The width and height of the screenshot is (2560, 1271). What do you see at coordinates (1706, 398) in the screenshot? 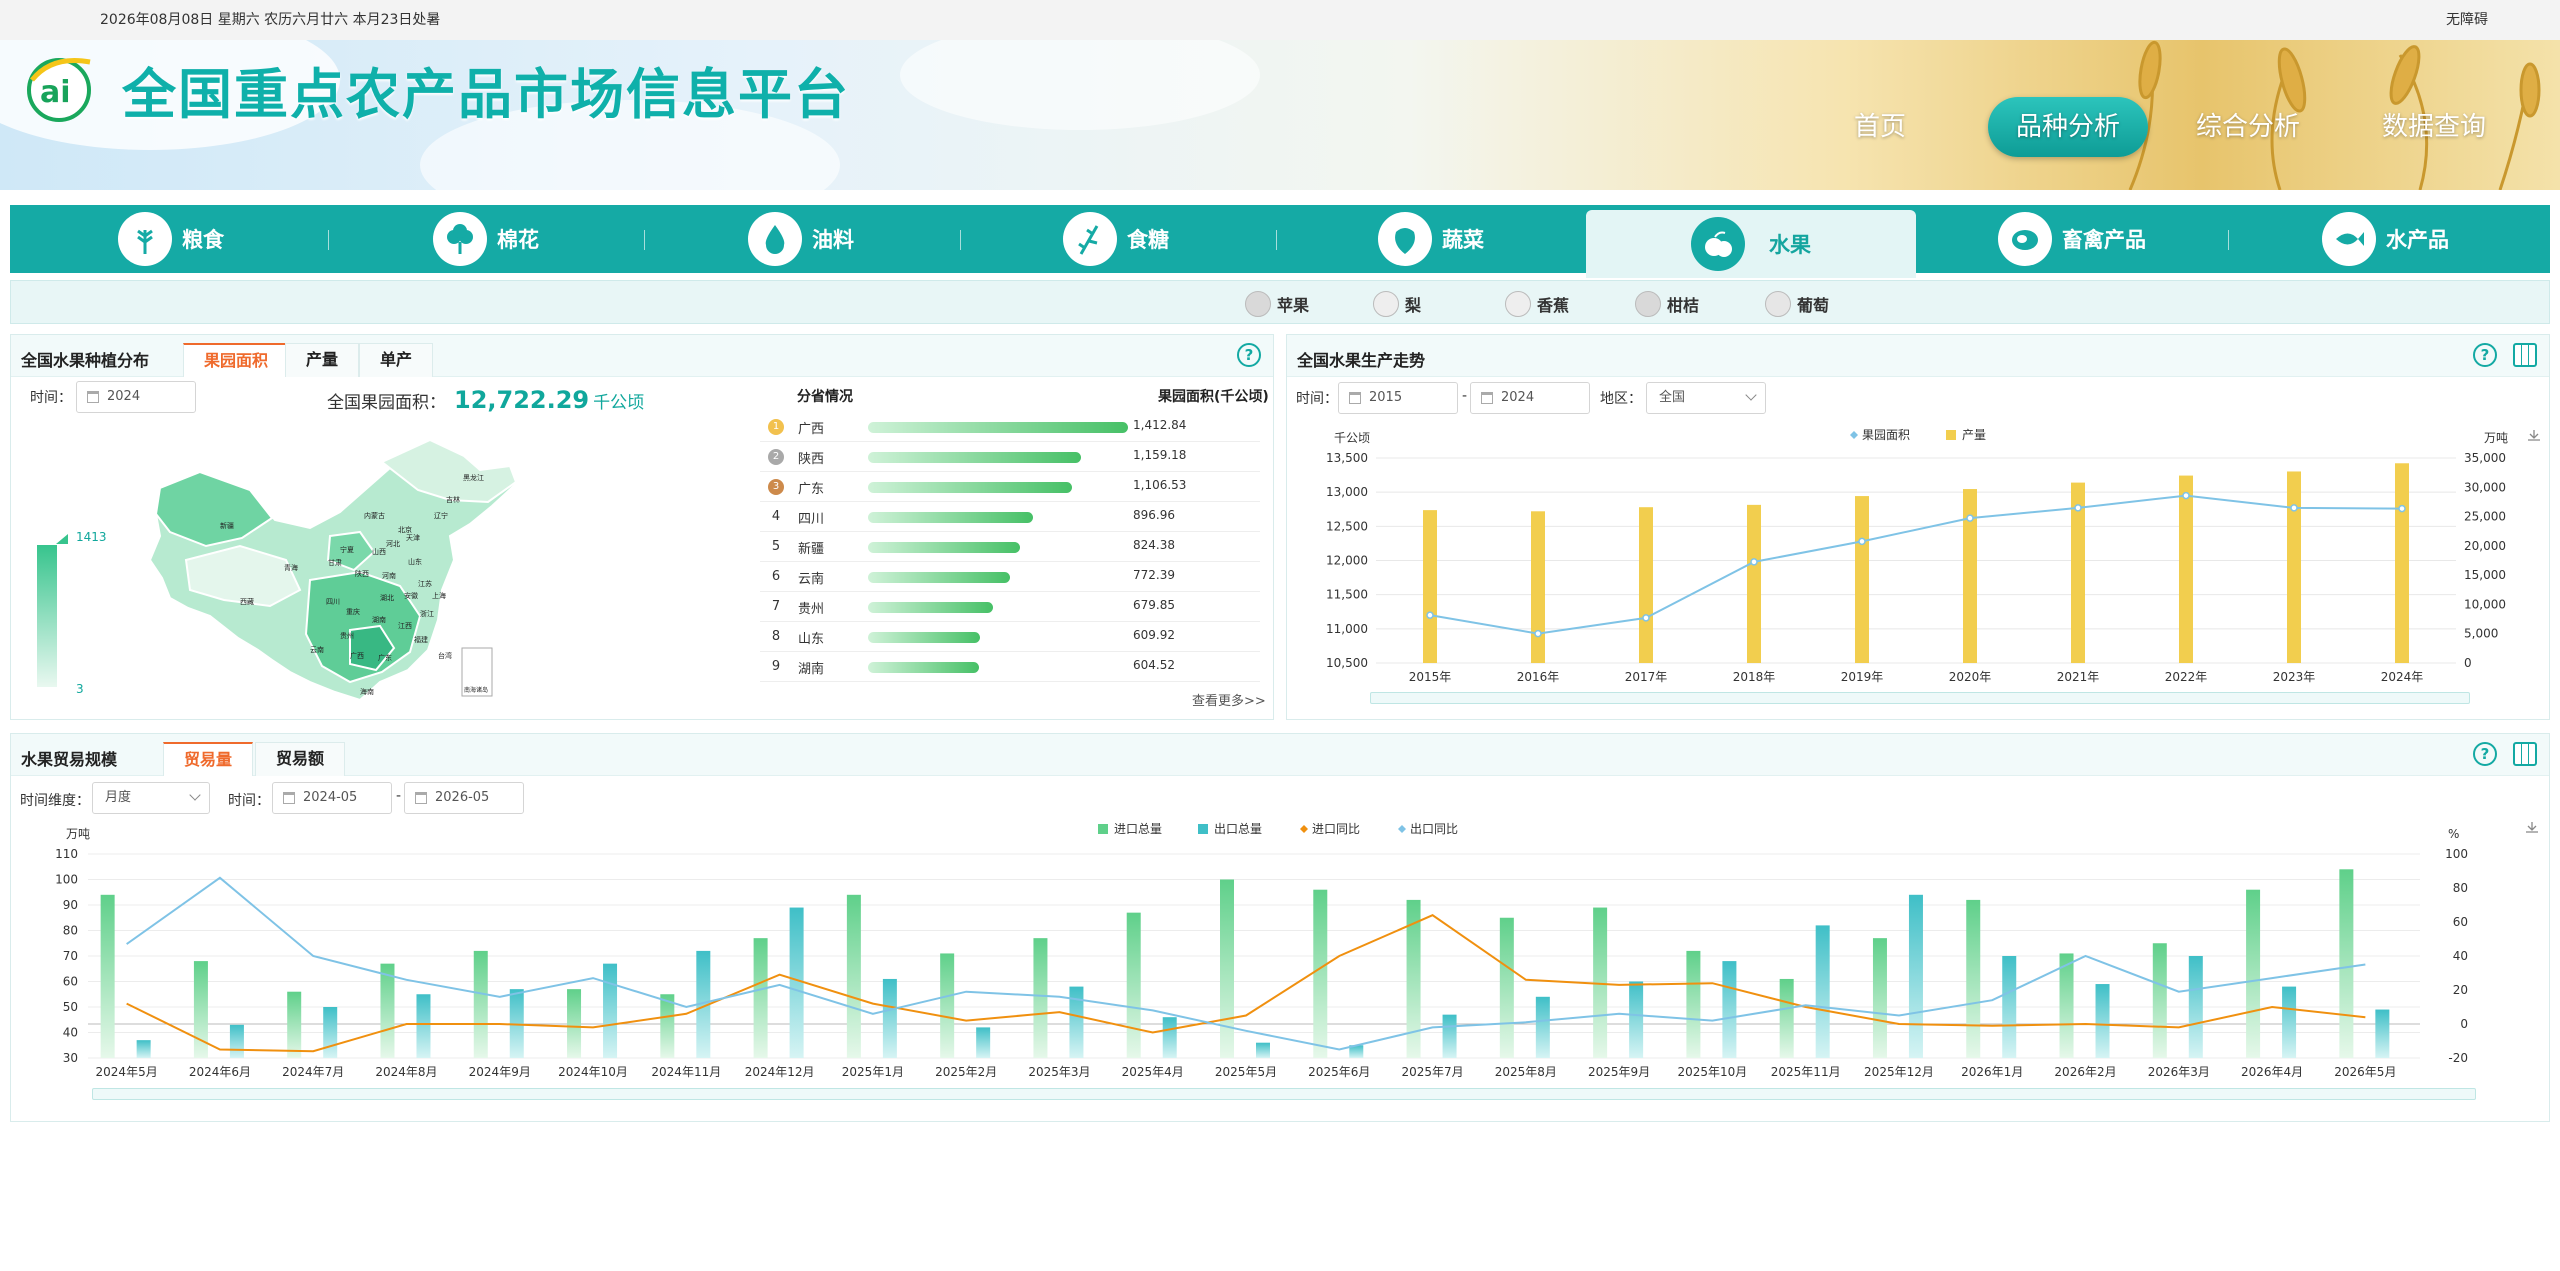
I see `region-select: 全国` at bounding box center [1706, 398].